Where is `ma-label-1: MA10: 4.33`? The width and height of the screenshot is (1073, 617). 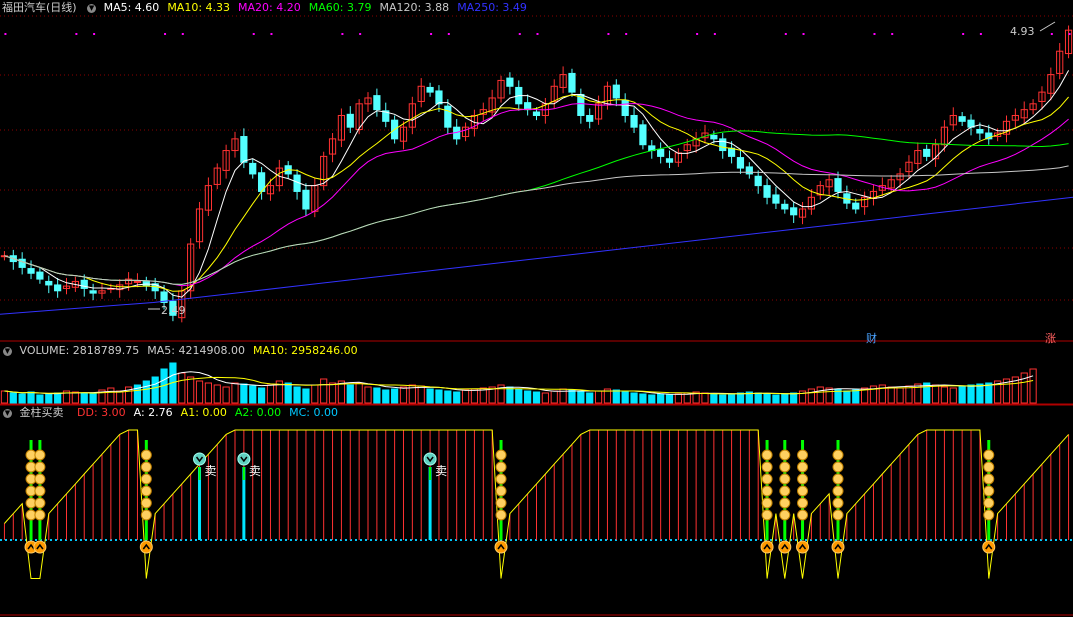
ma-label-1: MA10: 4.33 is located at coordinates (199, 7).